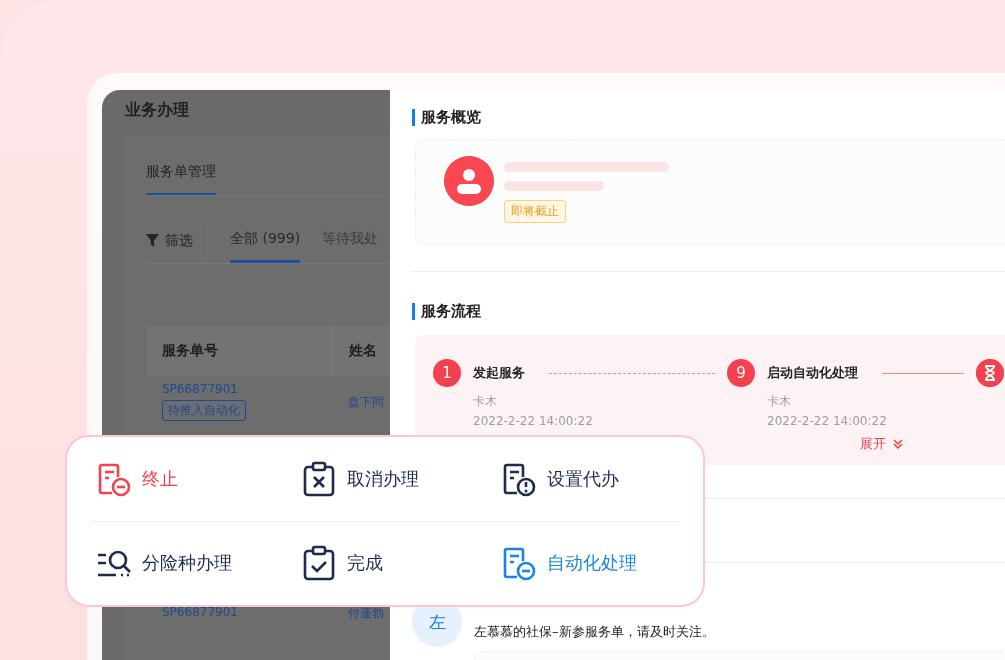 The width and height of the screenshot is (1005, 660). What do you see at coordinates (396, 479) in the screenshot?
I see `action-item: 取消办理` at bounding box center [396, 479].